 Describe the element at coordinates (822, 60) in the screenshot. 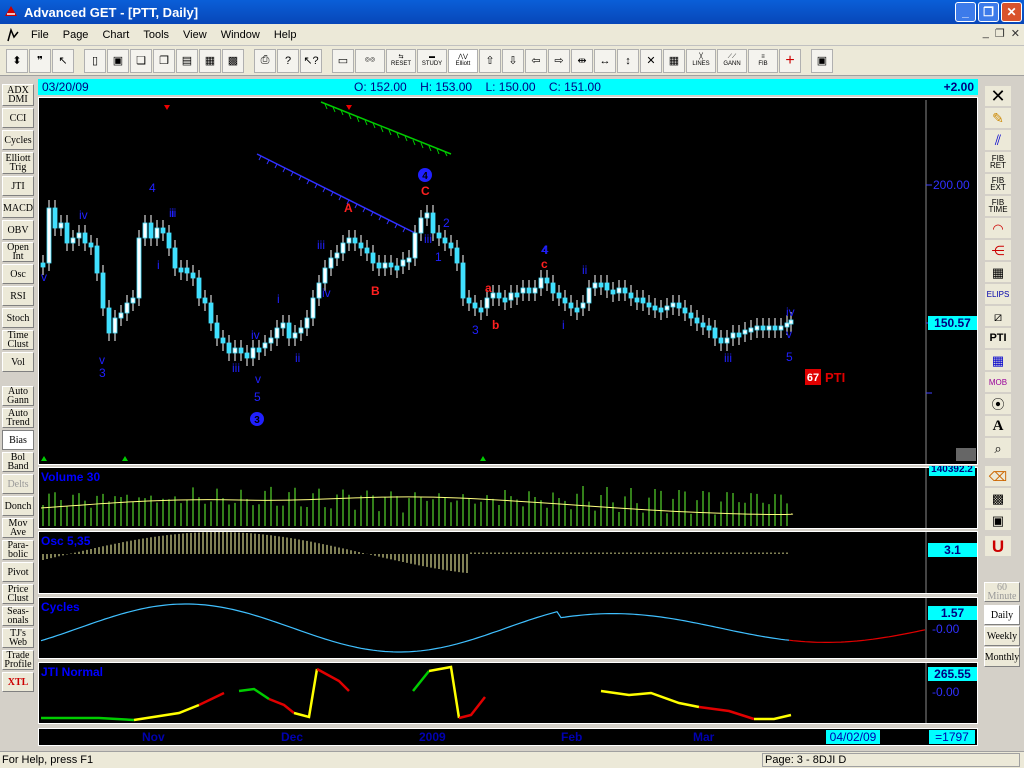

I see `properties-button: ▣` at that location.